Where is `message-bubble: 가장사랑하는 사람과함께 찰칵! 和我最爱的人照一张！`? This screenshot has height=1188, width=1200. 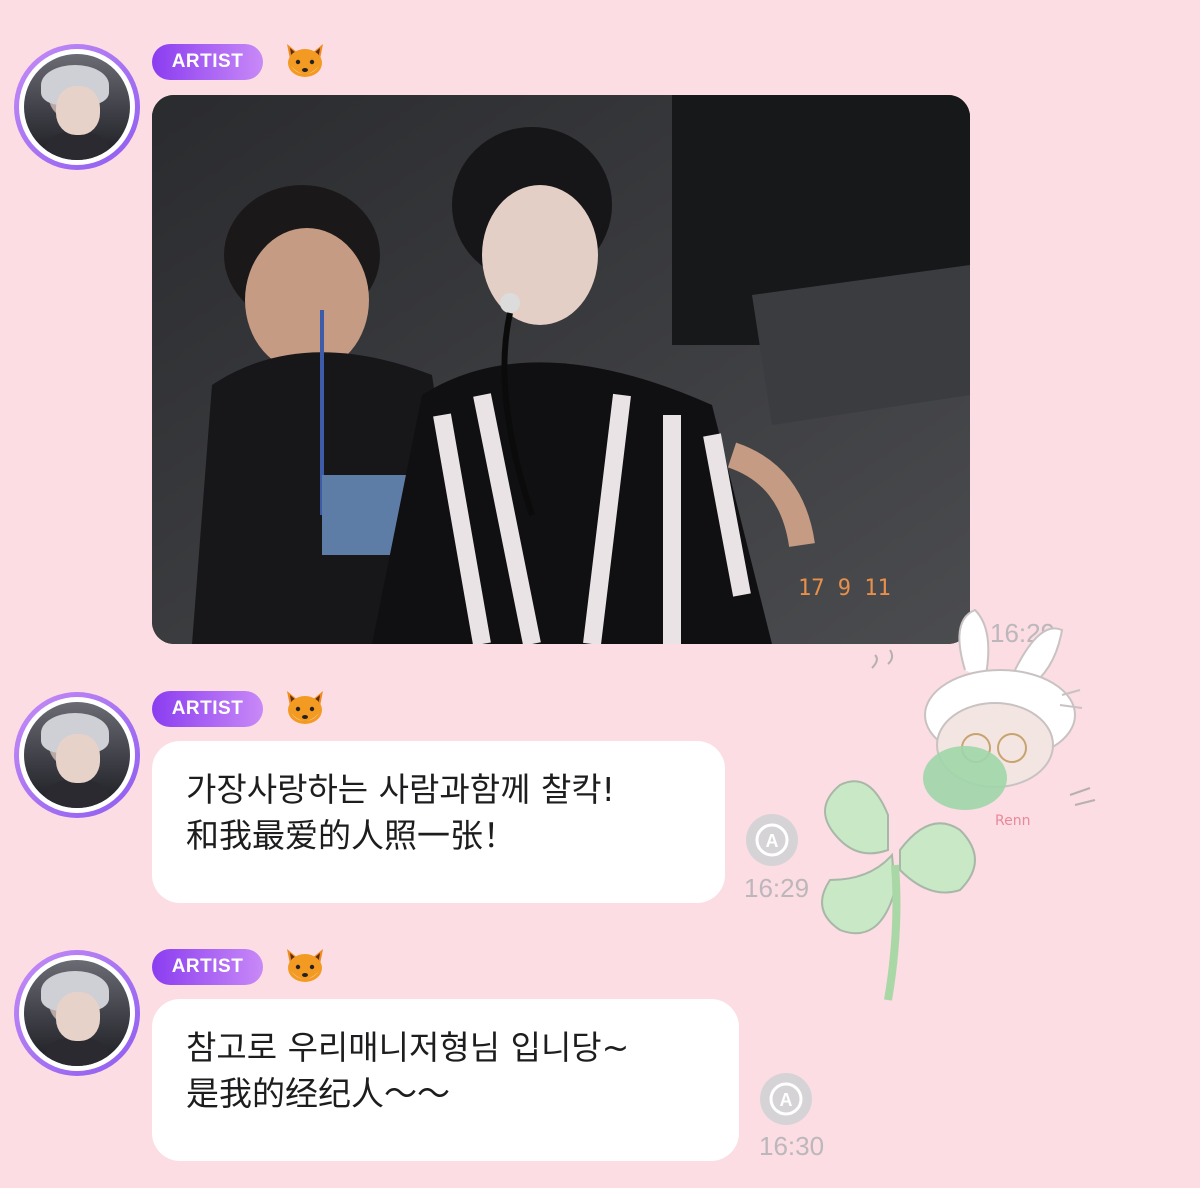 message-bubble: 가장사랑하는 사람과함께 찰칵! 和我最爱的人照一张！ is located at coordinates (438, 822).